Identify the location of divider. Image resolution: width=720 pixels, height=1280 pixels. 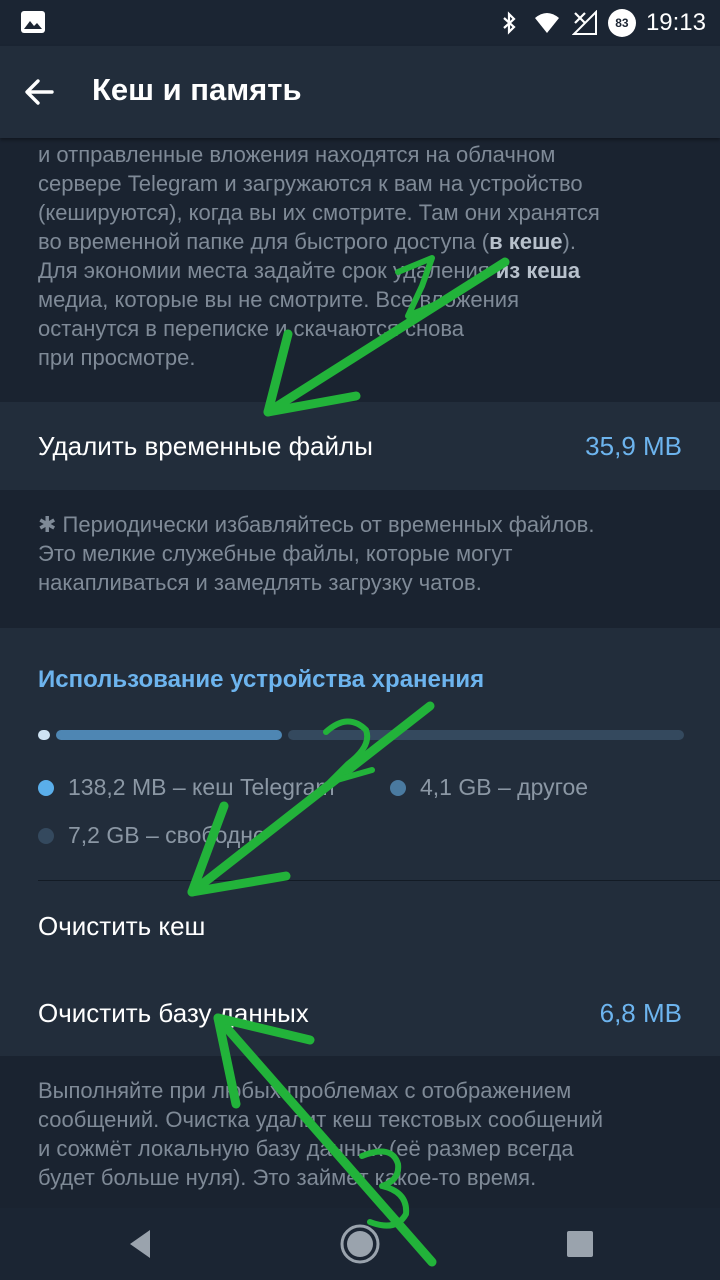
(379, 880).